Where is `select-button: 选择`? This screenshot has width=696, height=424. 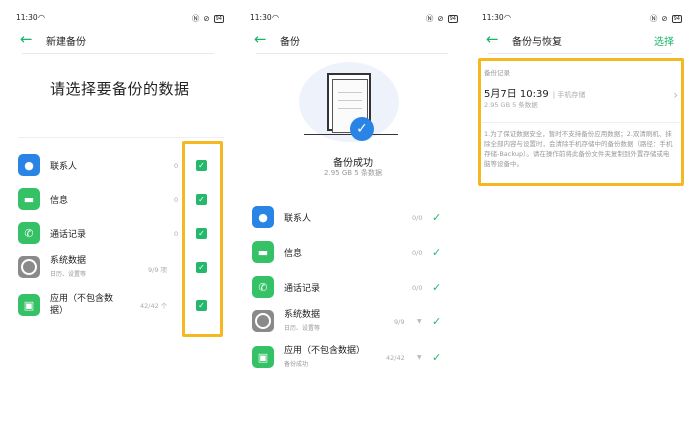
select-button: 选择 is located at coordinates (664, 40).